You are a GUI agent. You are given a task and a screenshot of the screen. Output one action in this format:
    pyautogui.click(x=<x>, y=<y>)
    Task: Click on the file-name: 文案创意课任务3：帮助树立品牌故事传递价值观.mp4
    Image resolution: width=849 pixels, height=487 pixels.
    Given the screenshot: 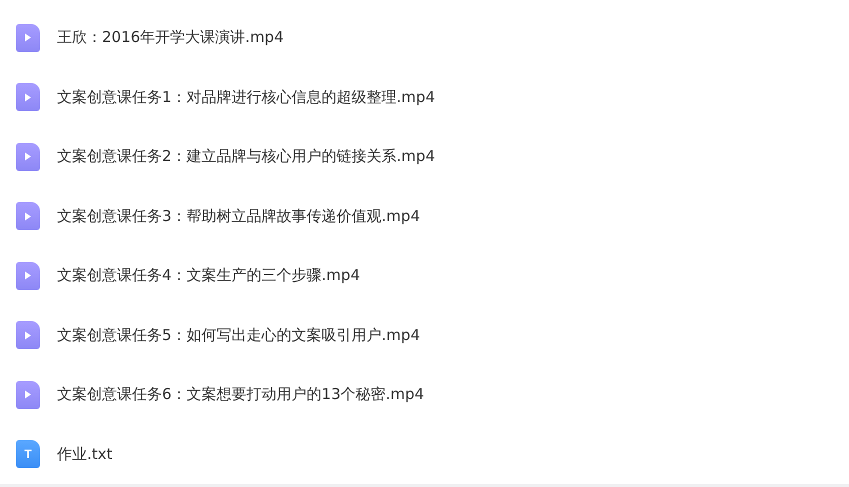 What is the action you would take?
    pyautogui.click(x=238, y=216)
    